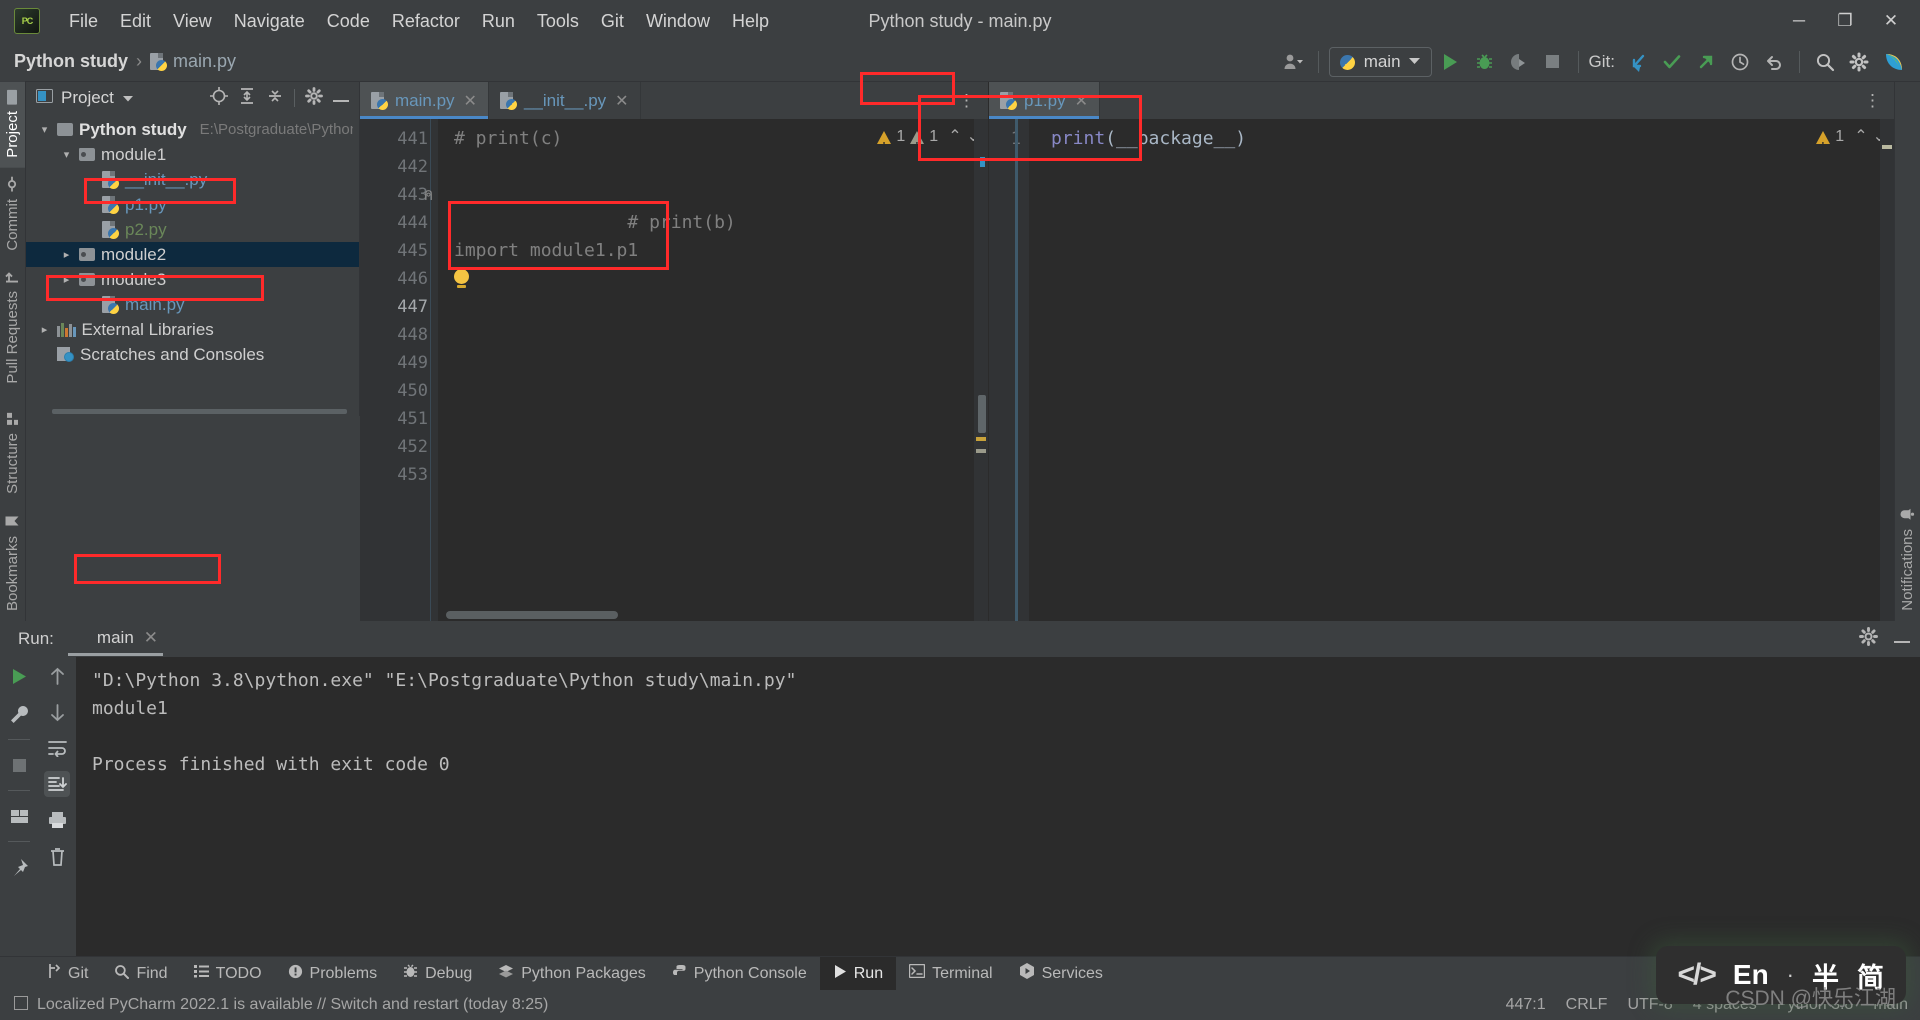  I want to click on breadcrumb-file: main.py, so click(193, 61).